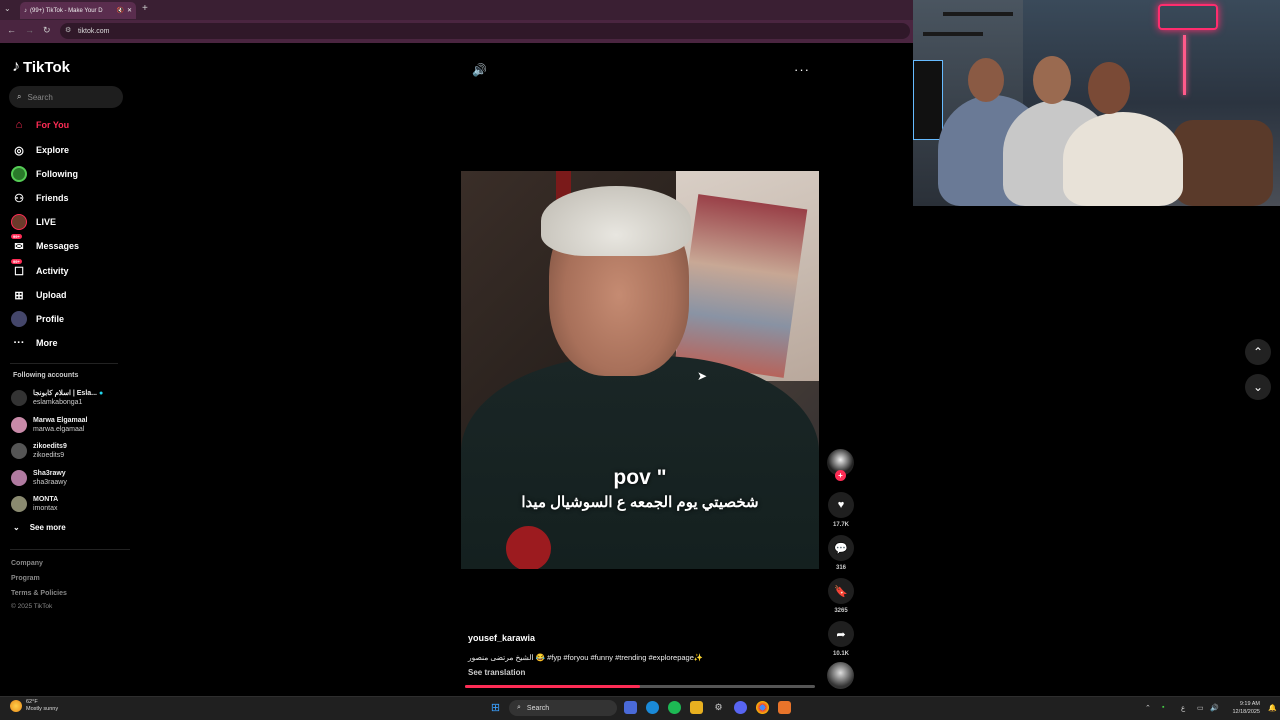 The image size is (1280, 720). What do you see at coordinates (802, 69) in the screenshot?
I see `more-options-icon: ···` at bounding box center [802, 69].